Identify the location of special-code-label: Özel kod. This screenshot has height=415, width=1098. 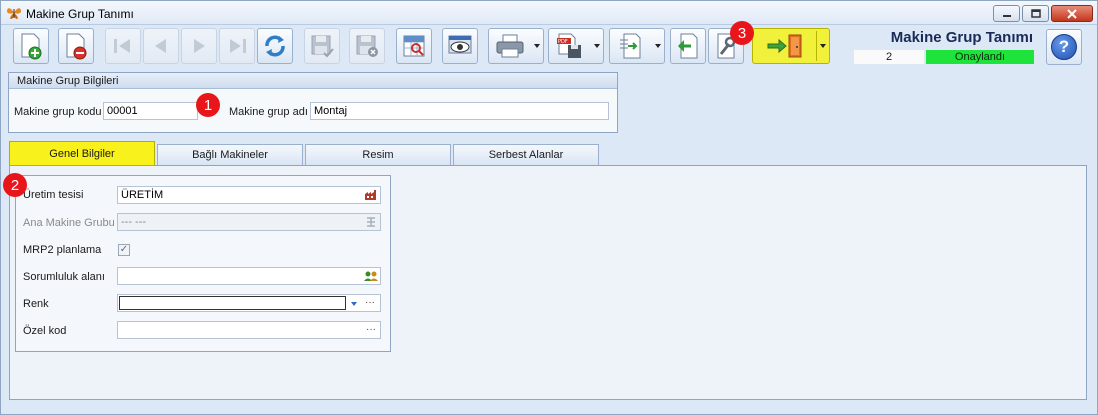
(45, 331).